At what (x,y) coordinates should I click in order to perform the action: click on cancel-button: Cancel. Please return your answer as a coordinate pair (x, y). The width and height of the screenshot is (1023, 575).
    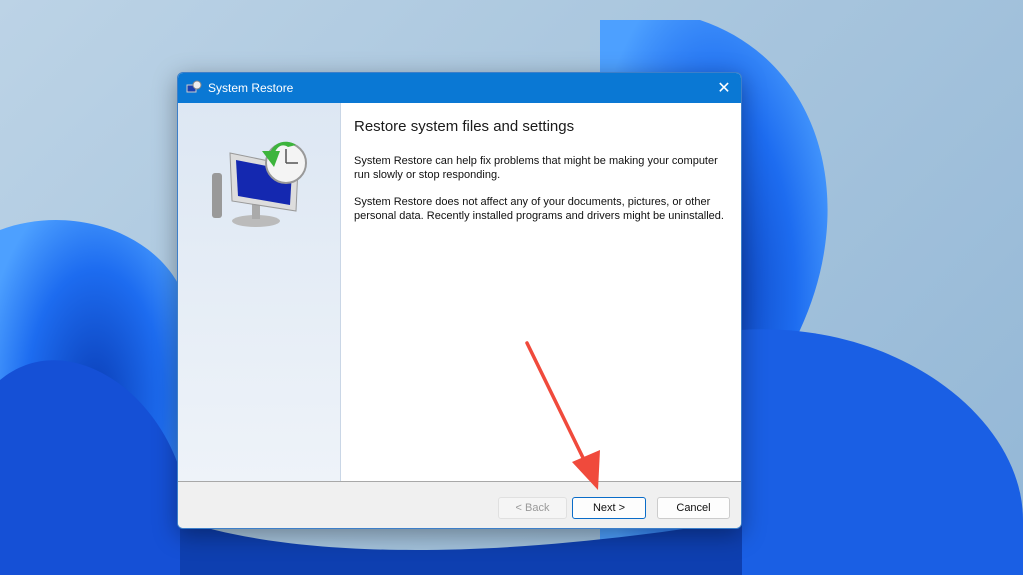
    Looking at the image, I should click on (693, 508).